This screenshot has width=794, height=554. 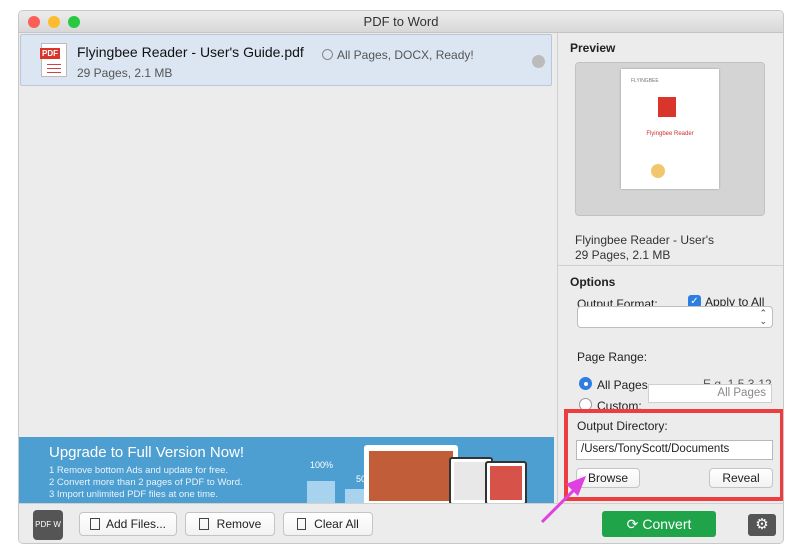 What do you see at coordinates (622, 385) in the screenshot?
I see `all-pages-label: All Pages` at bounding box center [622, 385].